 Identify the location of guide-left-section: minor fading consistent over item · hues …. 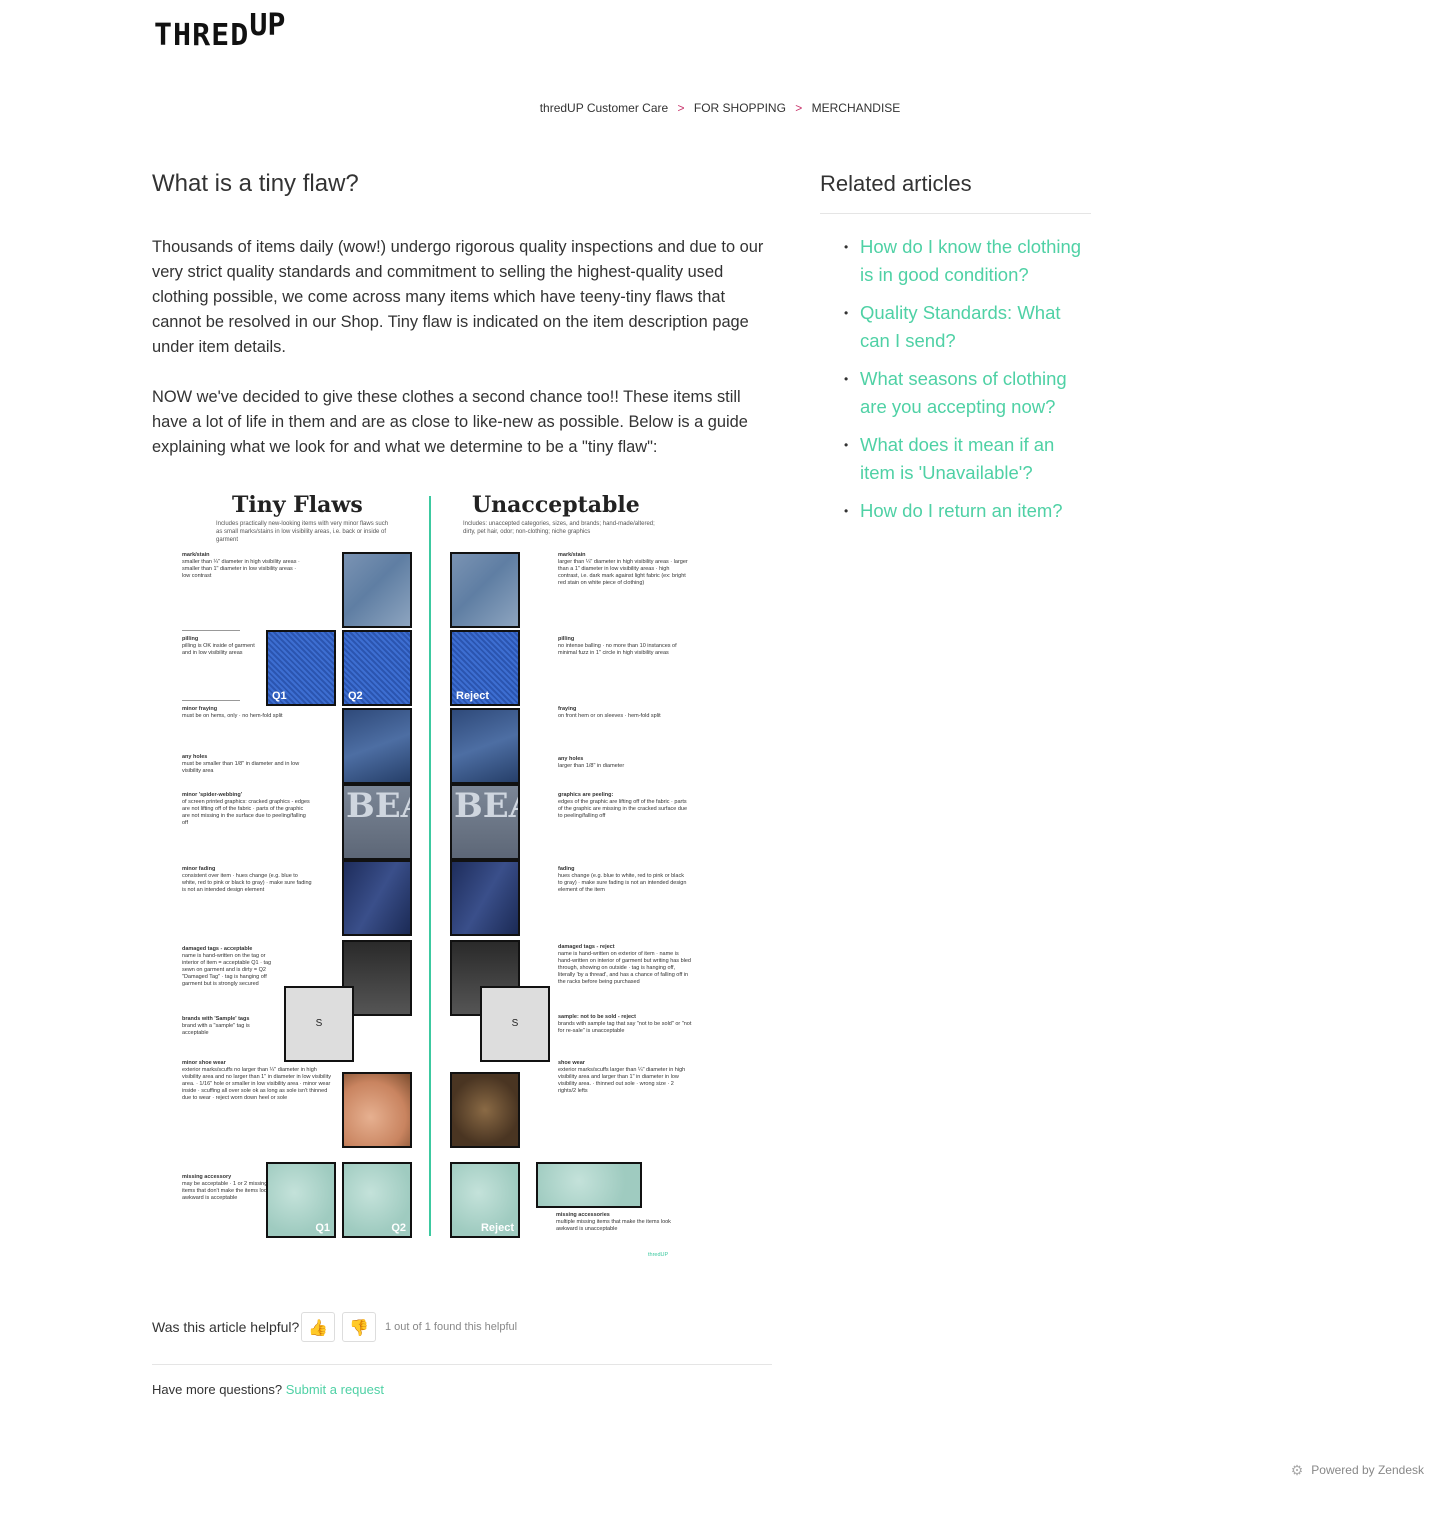
(247, 880).